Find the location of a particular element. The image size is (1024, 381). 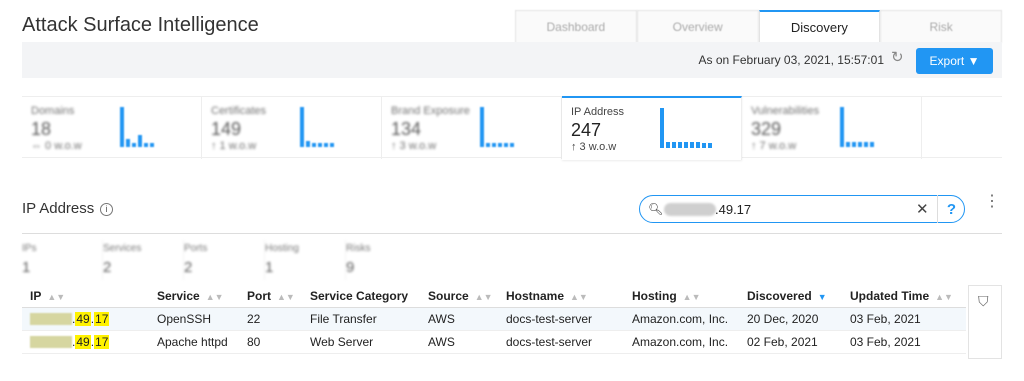

card-value: 134 is located at coordinates (406, 129).